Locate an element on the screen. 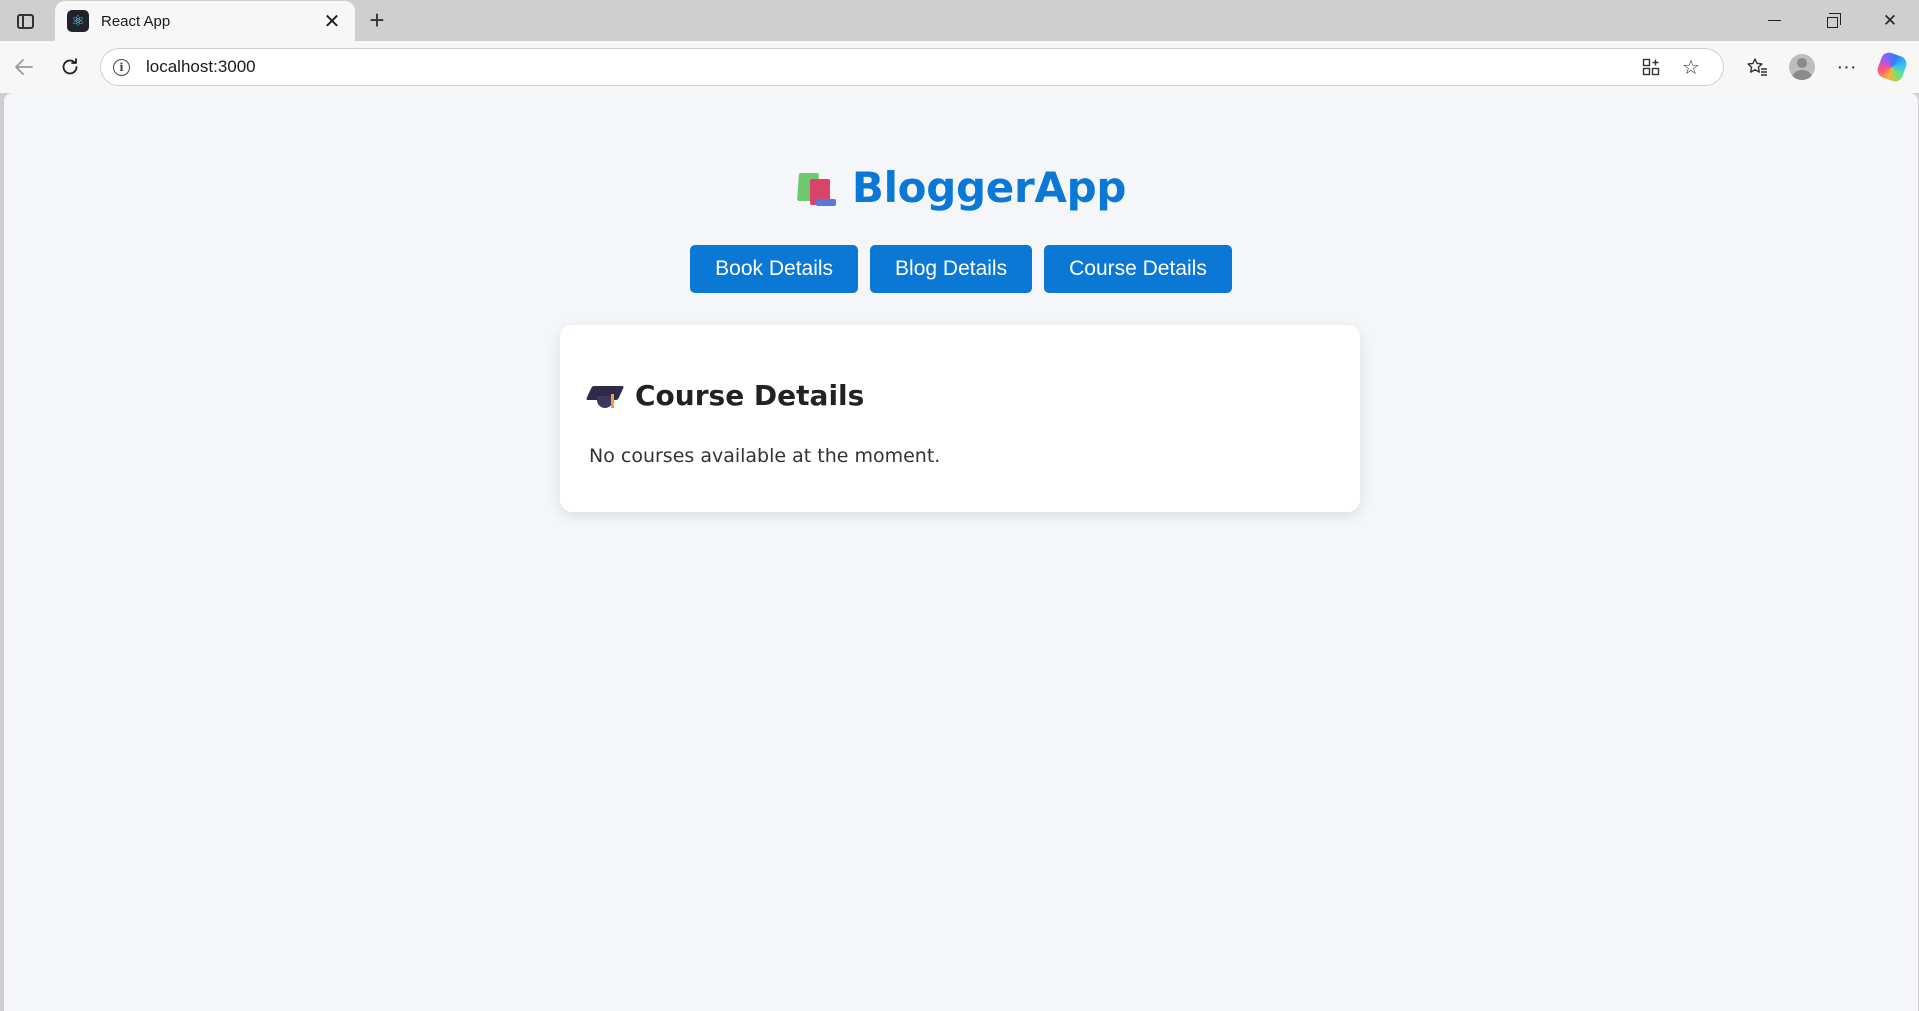 The width and height of the screenshot is (1919, 1011). plus-icon: + is located at coordinates (377, 20).